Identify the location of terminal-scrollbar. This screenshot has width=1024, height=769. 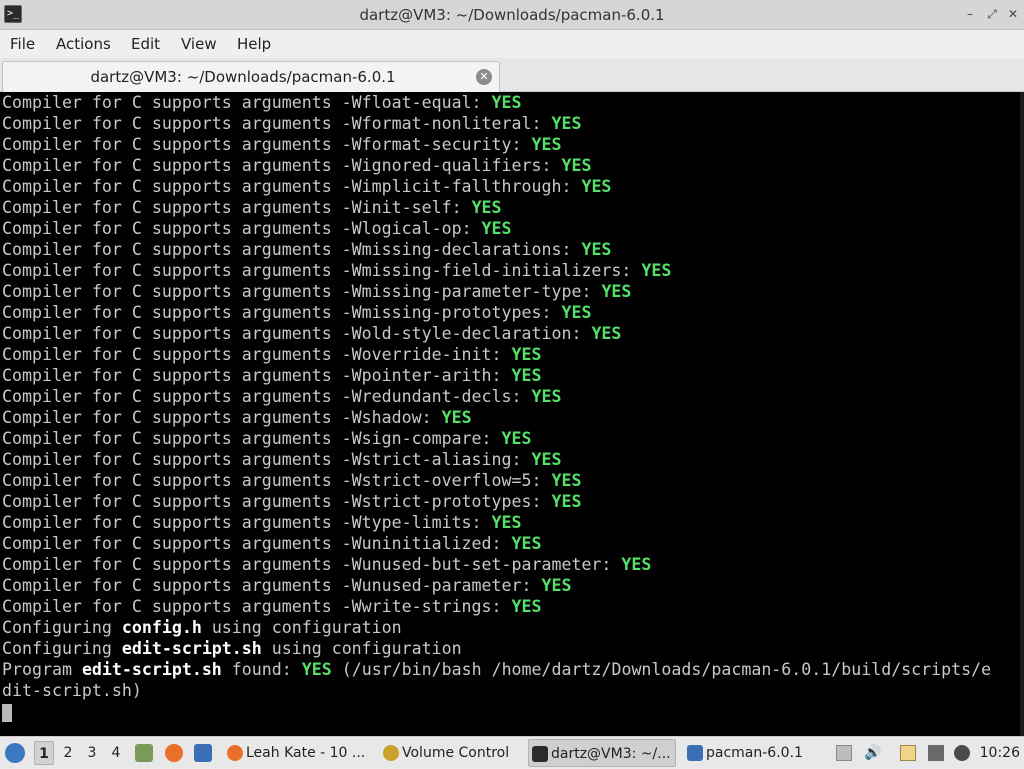
(1022, 414).